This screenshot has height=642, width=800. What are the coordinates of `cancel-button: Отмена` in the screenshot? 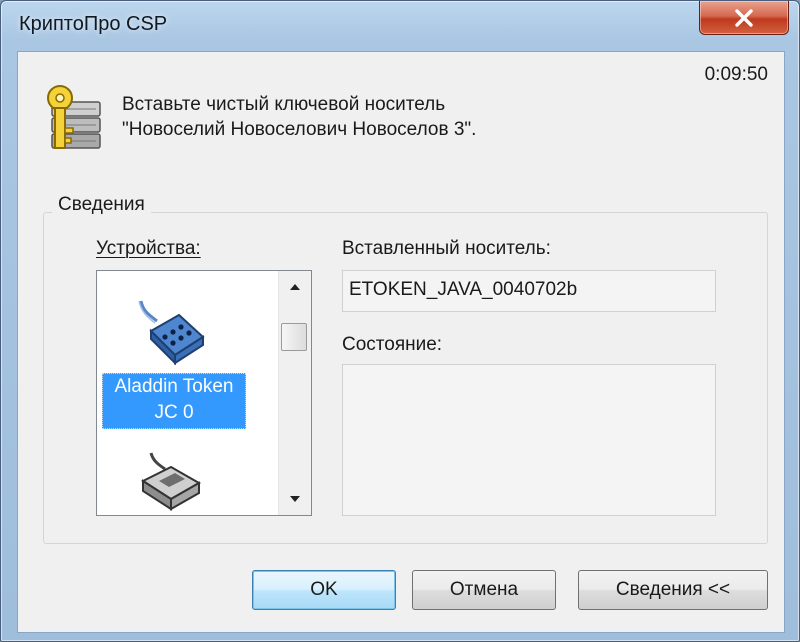 It's located at (484, 590).